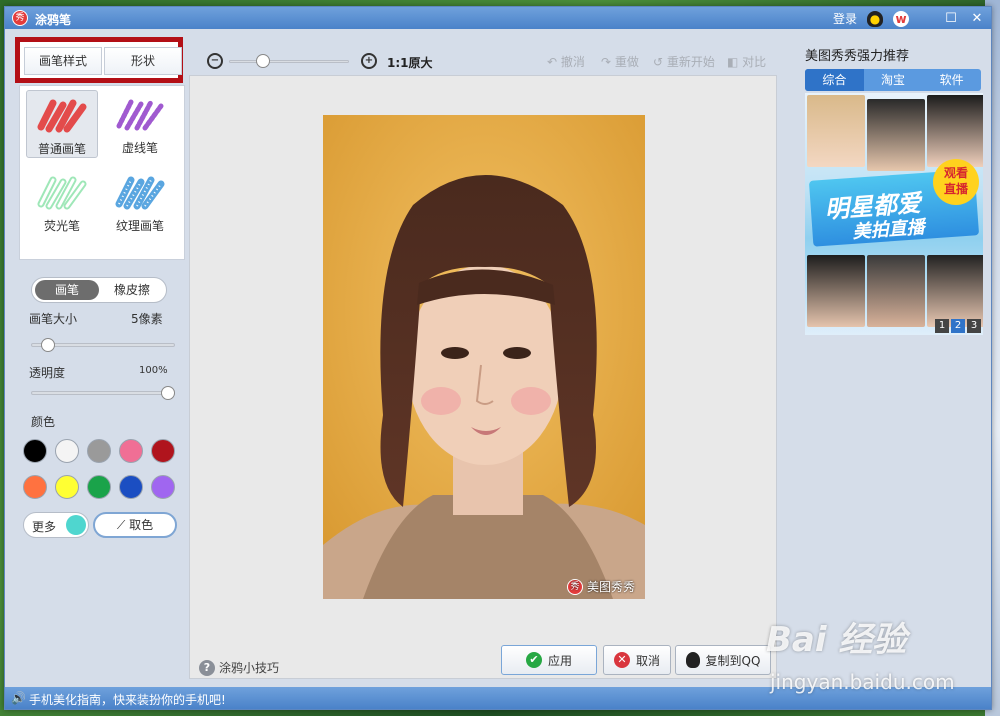 This screenshot has width=1000, height=716. I want to click on promo-page-2: 2, so click(958, 326).